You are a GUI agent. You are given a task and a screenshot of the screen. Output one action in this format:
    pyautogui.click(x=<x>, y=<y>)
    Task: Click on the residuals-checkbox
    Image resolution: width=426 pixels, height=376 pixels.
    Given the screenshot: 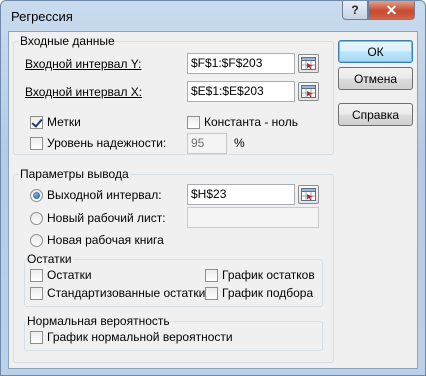 What is the action you would take?
    pyautogui.click(x=36, y=275)
    